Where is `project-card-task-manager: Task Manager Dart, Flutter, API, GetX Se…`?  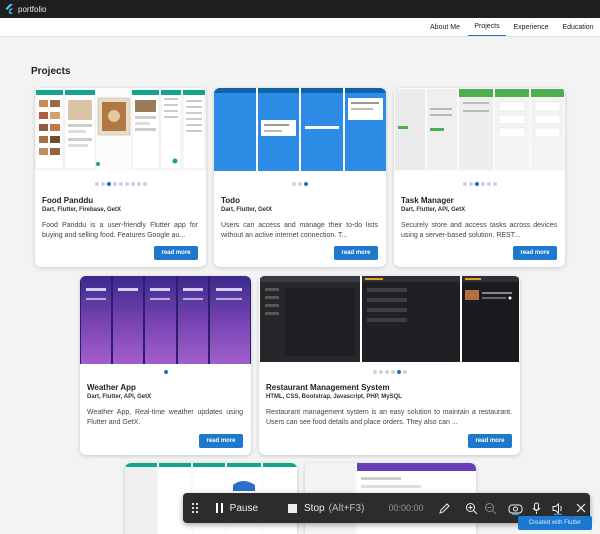 project-card-task-manager: Task Manager Dart, Flutter, API, GetX Se… is located at coordinates (479, 177).